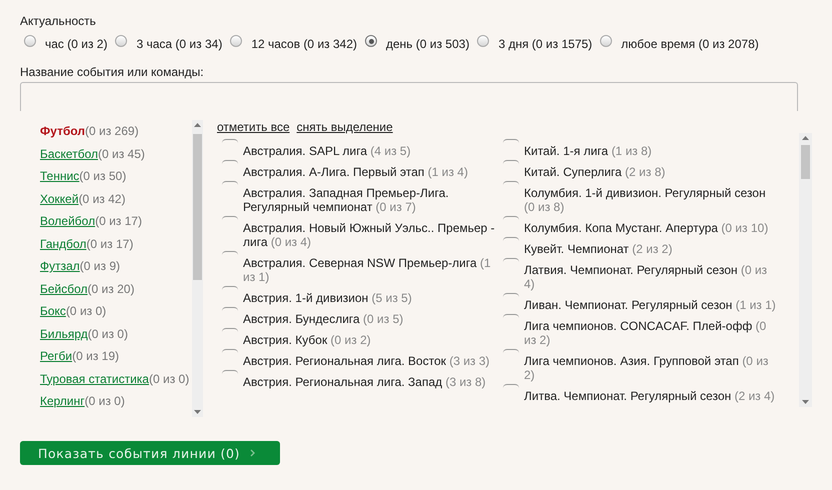  Describe the element at coordinates (370, 169) in the screenshot. I see `league-label: Австралия. А-Лига. Первый этап (1 из 4)` at that location.